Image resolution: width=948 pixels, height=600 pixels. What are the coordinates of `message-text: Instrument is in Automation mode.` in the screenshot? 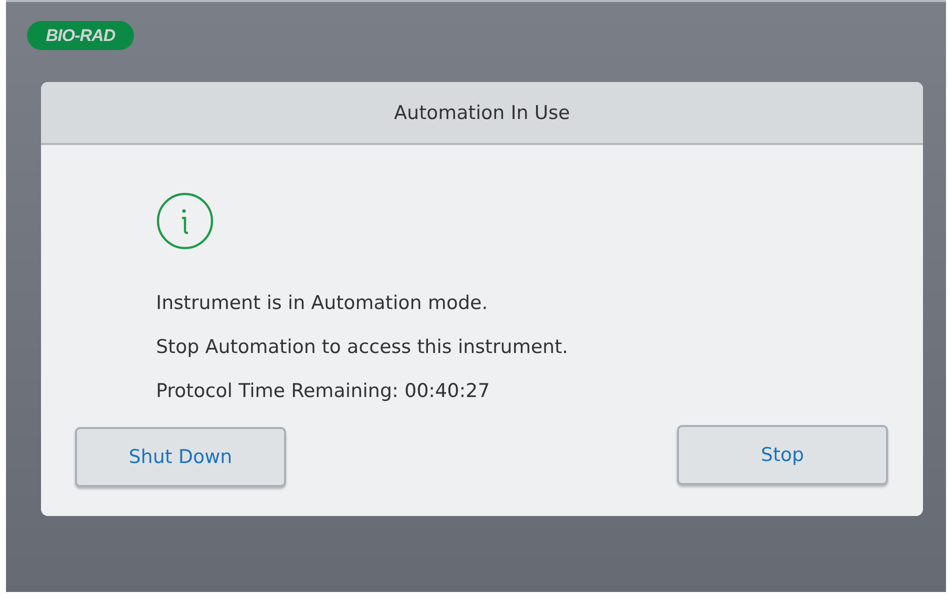 It's located at (322, 303).